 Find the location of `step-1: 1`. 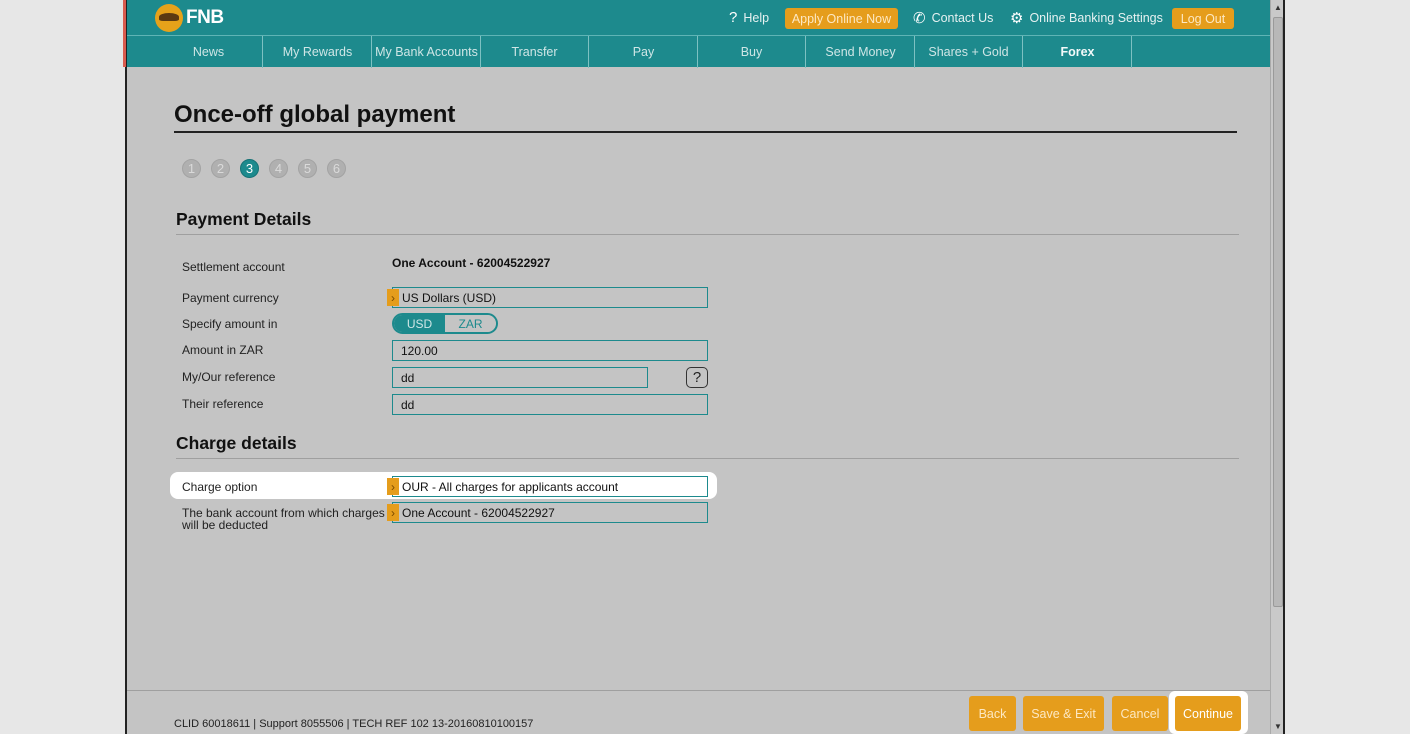

step-1: 1 is located at coordinates (191, 168).